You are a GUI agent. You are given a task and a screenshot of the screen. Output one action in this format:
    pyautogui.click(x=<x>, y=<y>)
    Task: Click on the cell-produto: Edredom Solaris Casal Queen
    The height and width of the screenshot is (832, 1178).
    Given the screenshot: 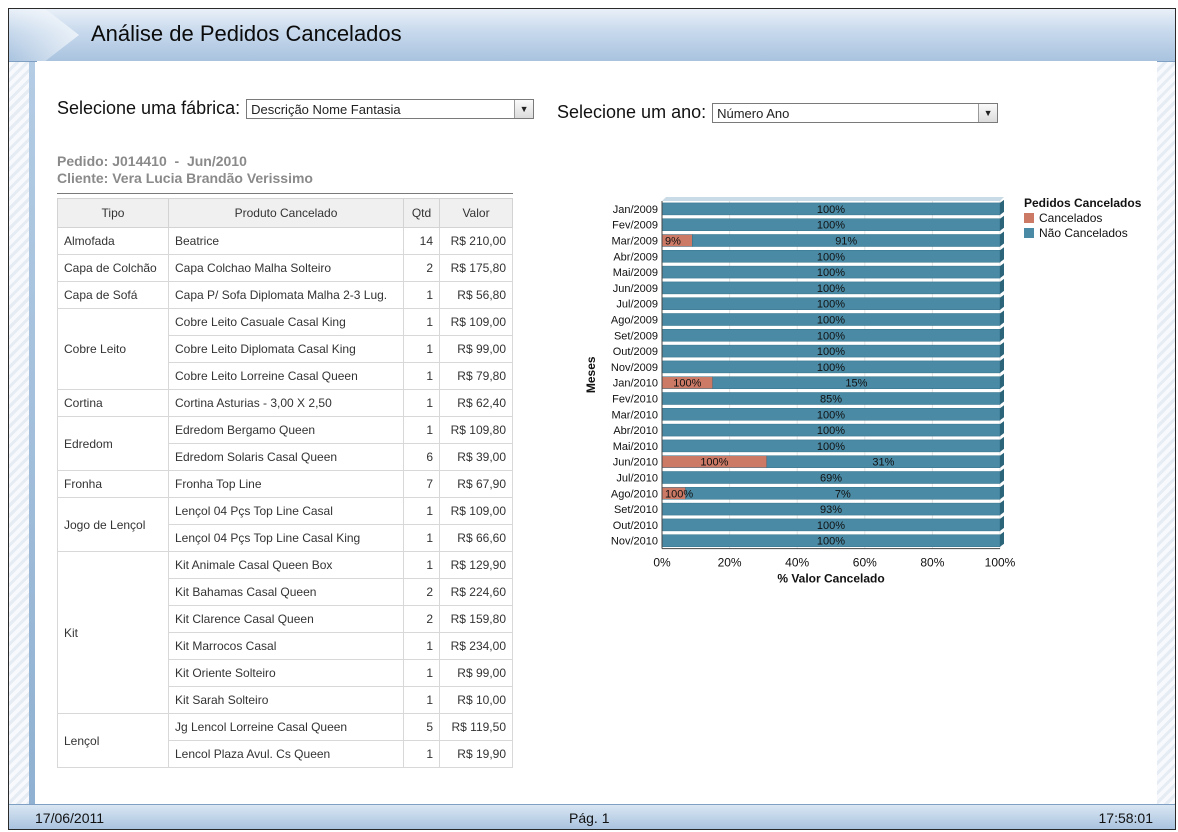 What is the action you would take?
    pyautogui.click(x=286, y=457)
    